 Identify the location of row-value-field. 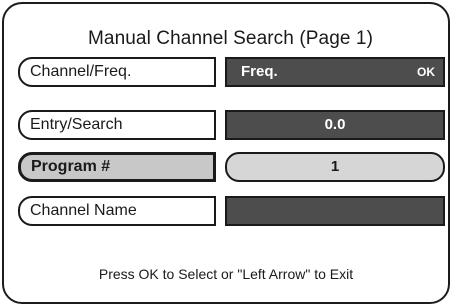
(335, 211).